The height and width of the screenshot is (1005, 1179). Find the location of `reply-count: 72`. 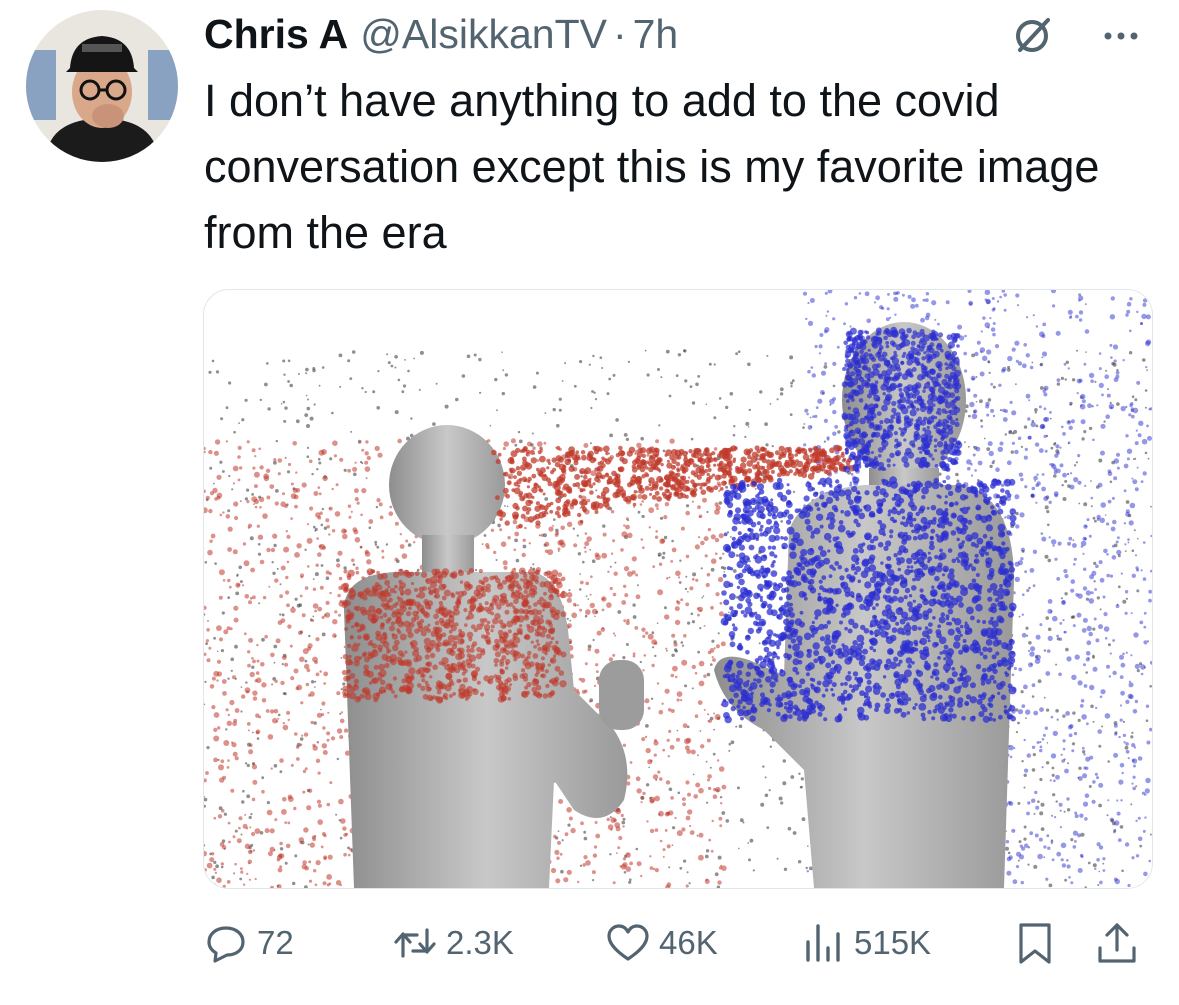

reply-count: 72 is located at coordinates (275, 942).